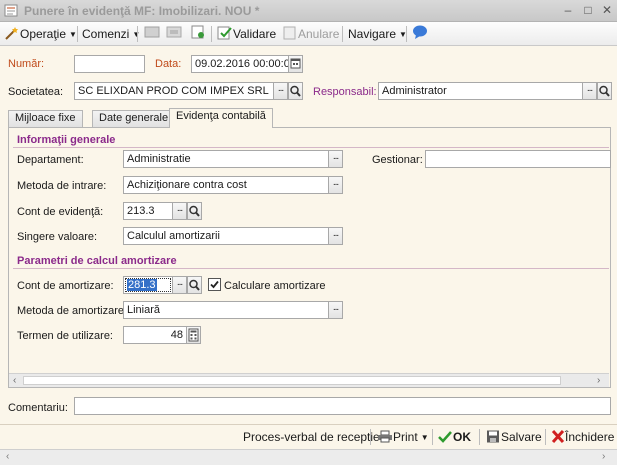 The image size is (617, 465). What do you see at coordinates (60, 212) in the screenshot?
I see `cont-evidenta-label: Cont de evidenţă:` at bounding box center [60, 212].